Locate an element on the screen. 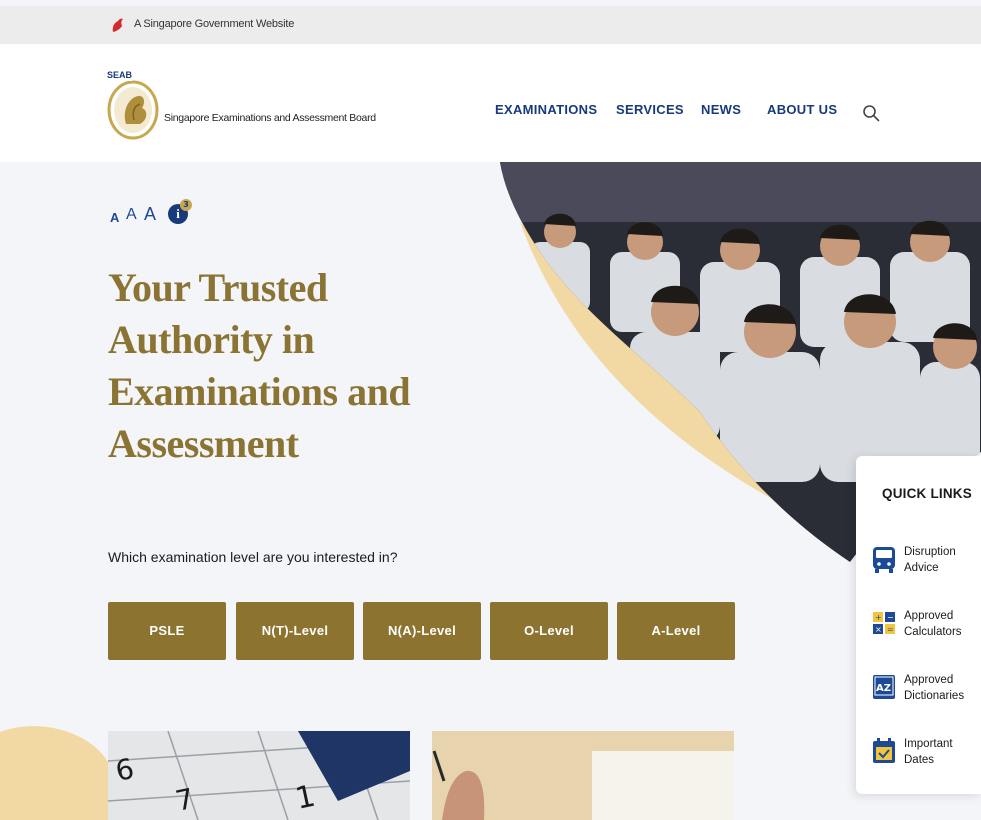  feature-card-exam is located at coordinates (583, 775).